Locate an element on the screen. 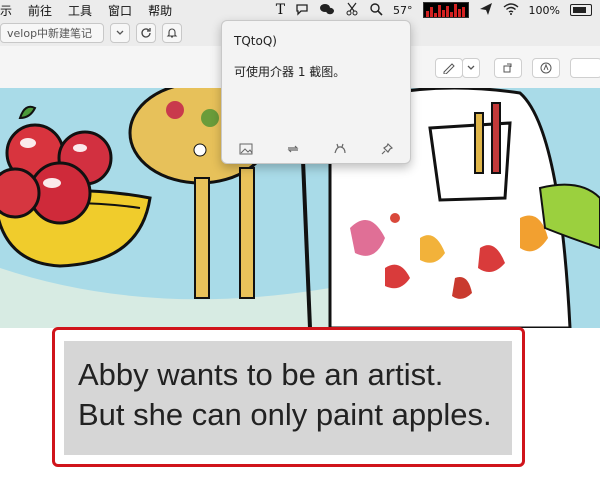 This screenshot has width=600, height=499. battery-percent: 100% is located at coordinates (544, 10).